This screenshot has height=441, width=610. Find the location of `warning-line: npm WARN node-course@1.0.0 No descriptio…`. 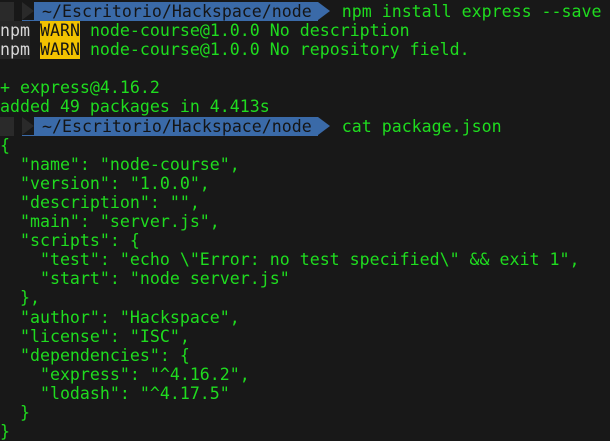

warning-line: npm WARN node-course@1.0.0 No descriptio… is located at coordinates (305, 31).